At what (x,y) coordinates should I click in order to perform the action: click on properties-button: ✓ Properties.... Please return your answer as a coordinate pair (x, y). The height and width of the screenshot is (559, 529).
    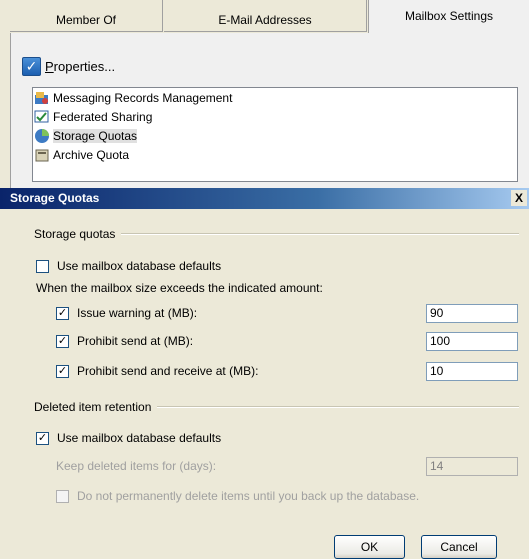
    Looking at the image, I should click on (68, 66).